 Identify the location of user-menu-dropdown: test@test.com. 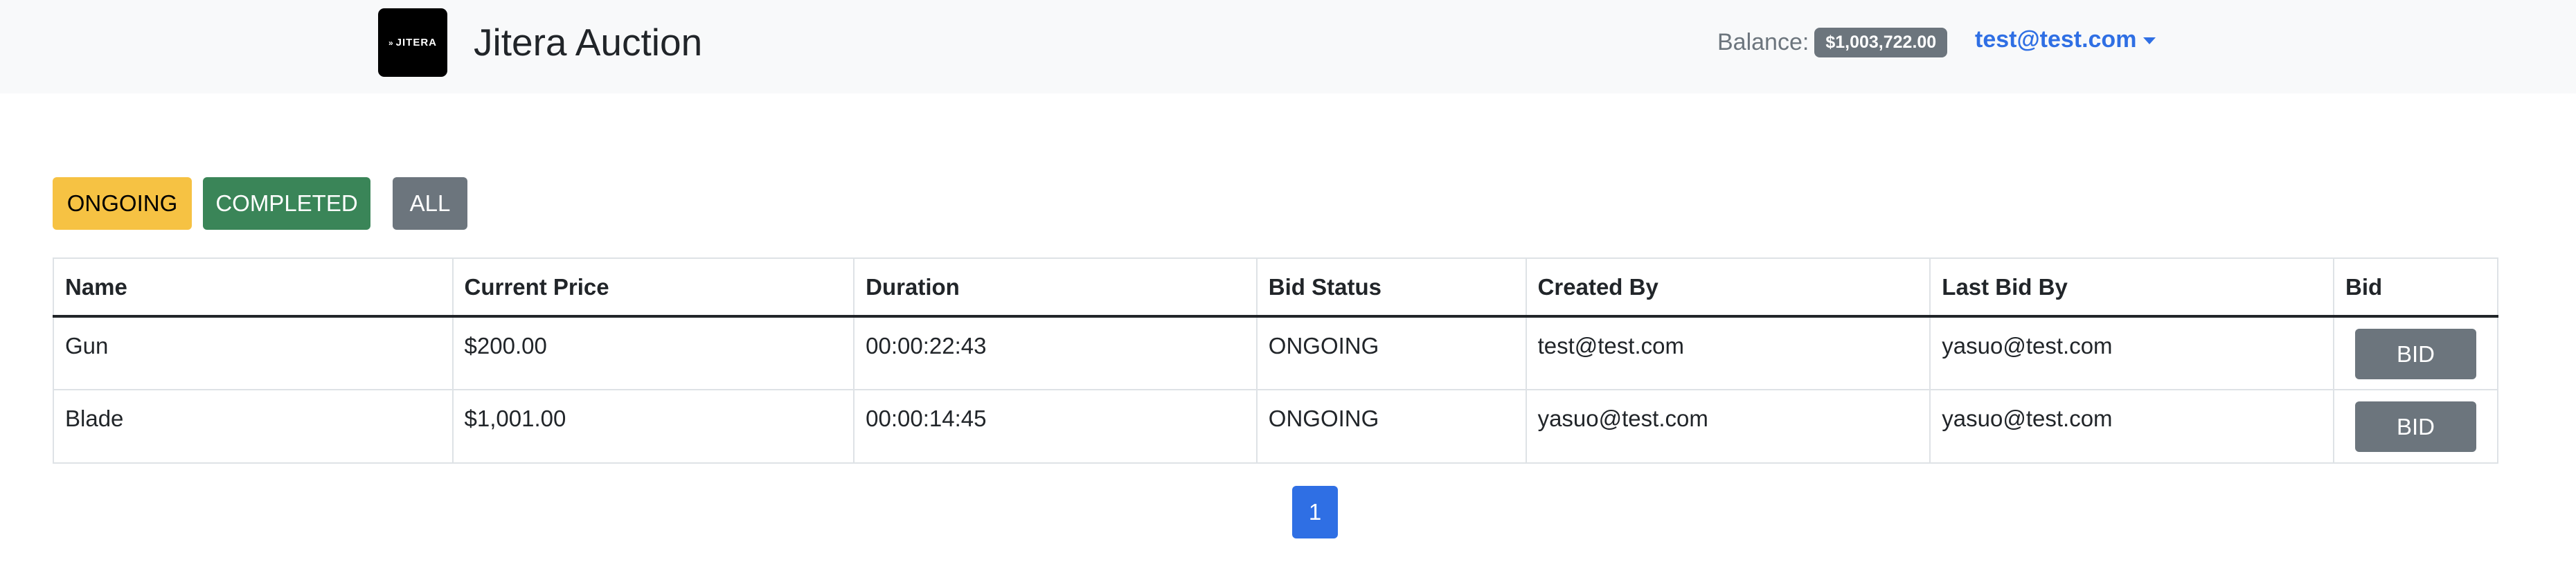
(2066, 39).